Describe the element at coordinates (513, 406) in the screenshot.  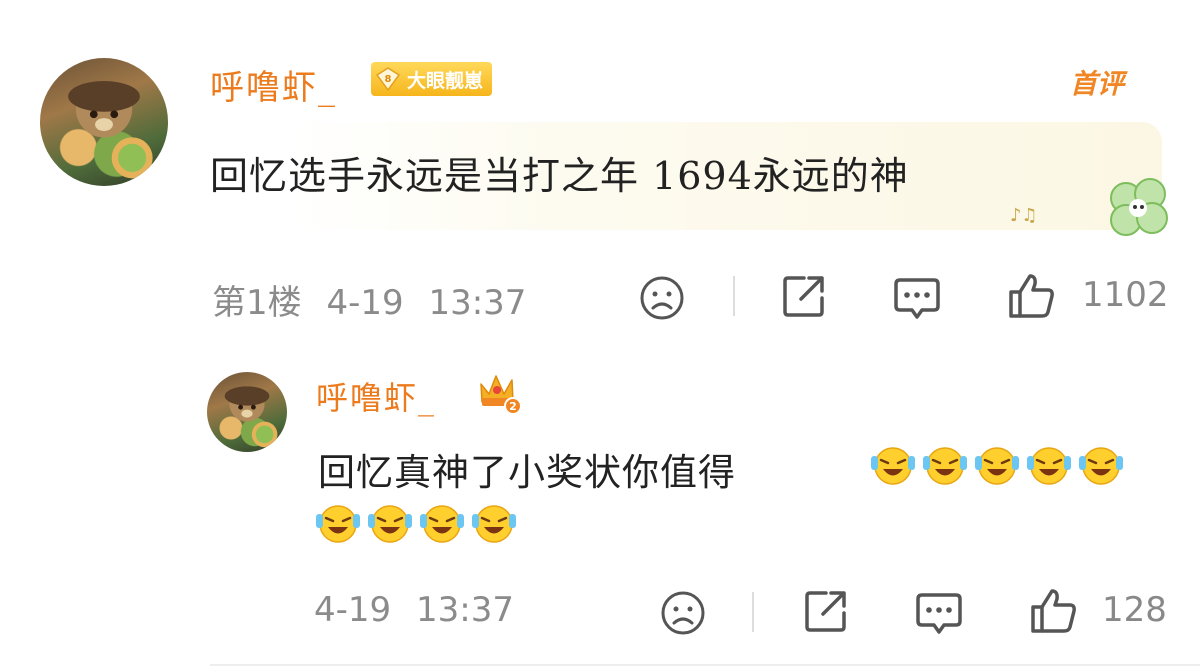
I see `crown-level: 2` at that location.